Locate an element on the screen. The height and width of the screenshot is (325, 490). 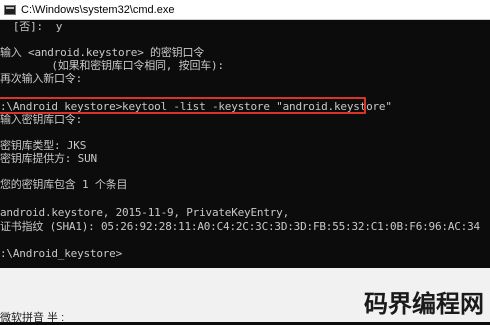
console-line: [否]: y is located at coordinates (31, 26).